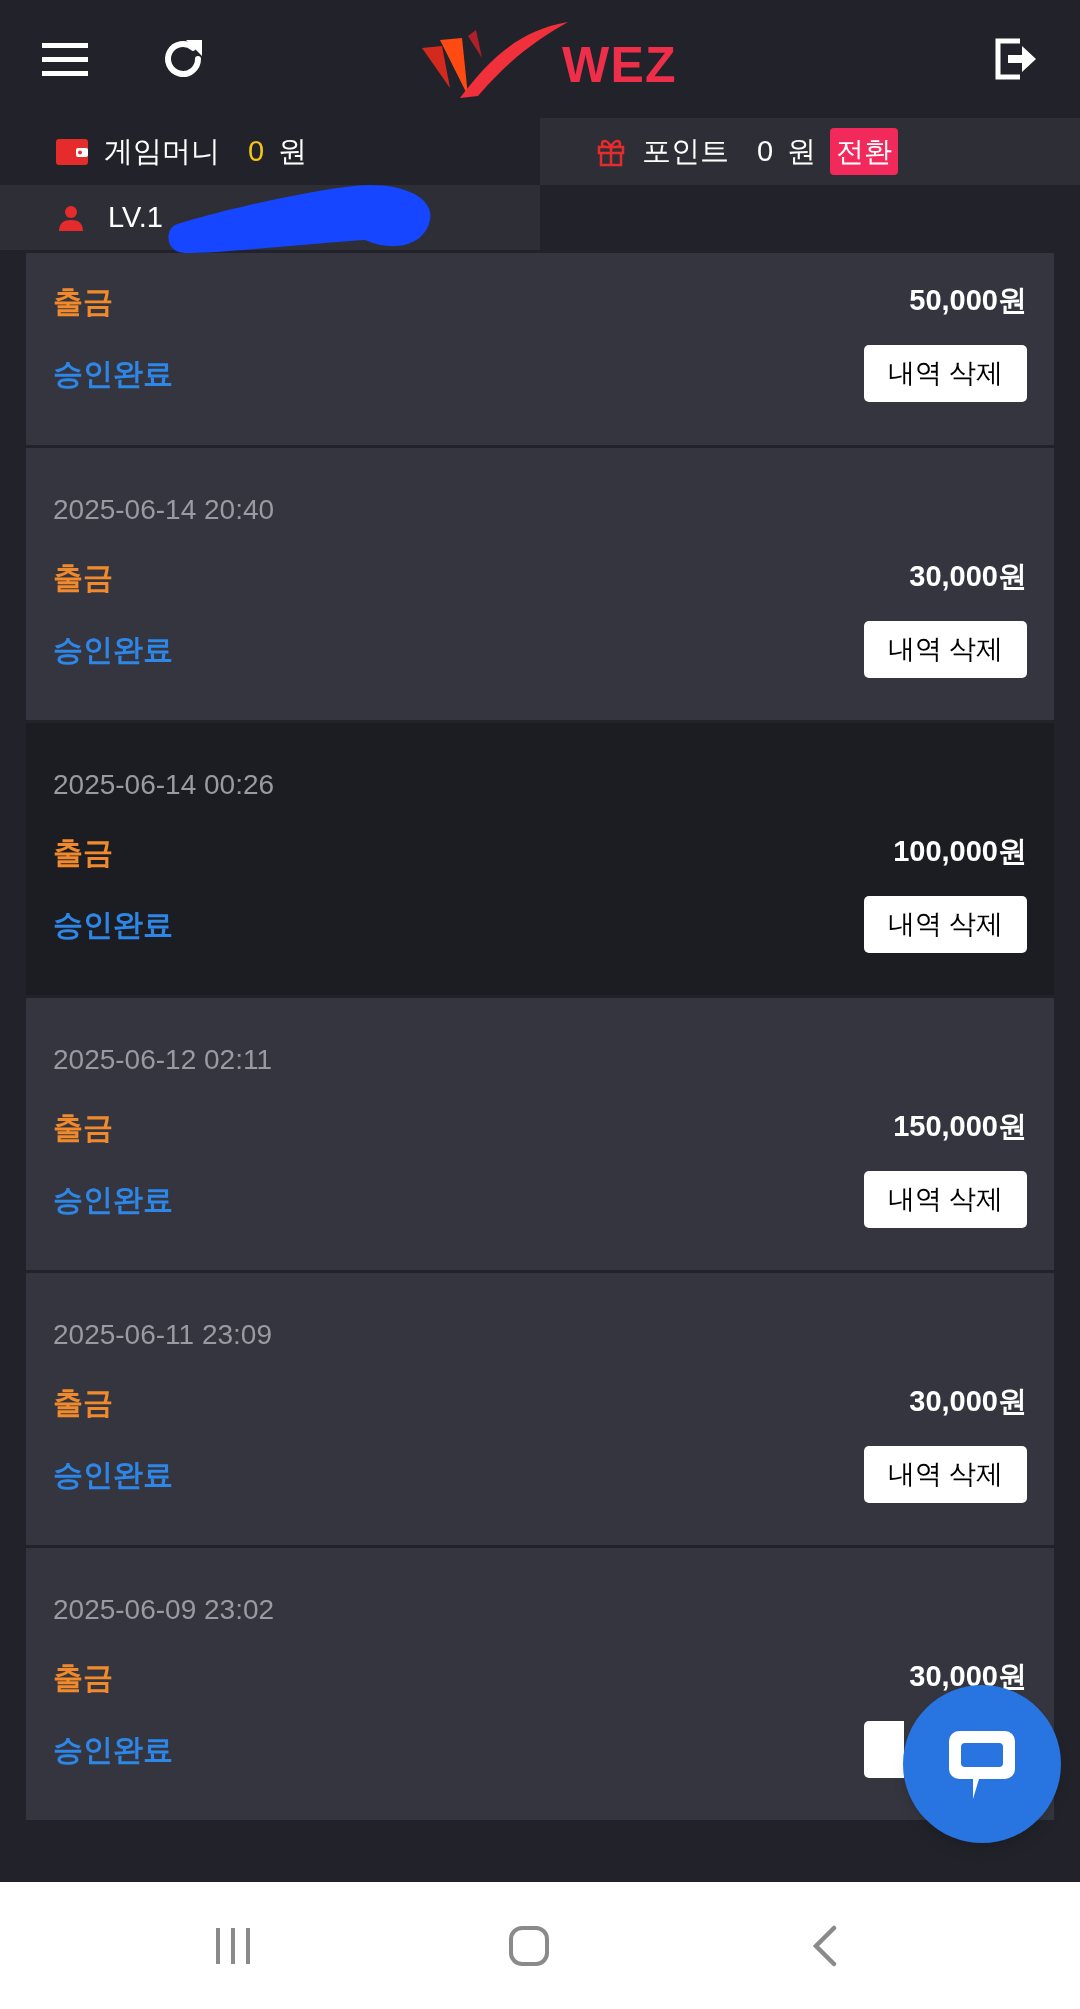 The image size is (1080, 2009). What do you see at coordinates (163, 1060) in the screenshot?
I see `transaction-date: 2025-06-12 02:11` at bounding box center [163, 1060].